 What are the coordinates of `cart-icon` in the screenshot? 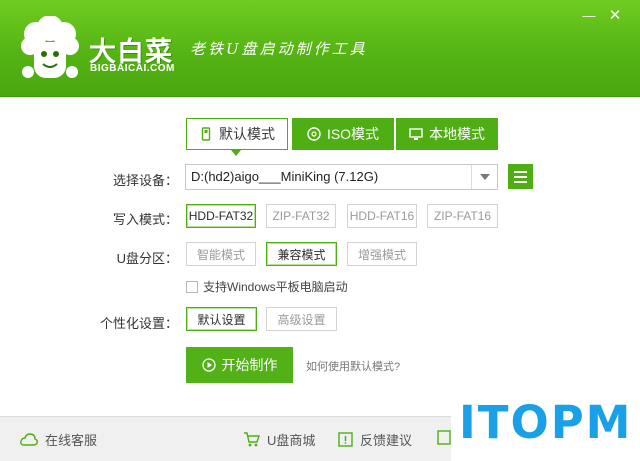 It's located at (252, 439).